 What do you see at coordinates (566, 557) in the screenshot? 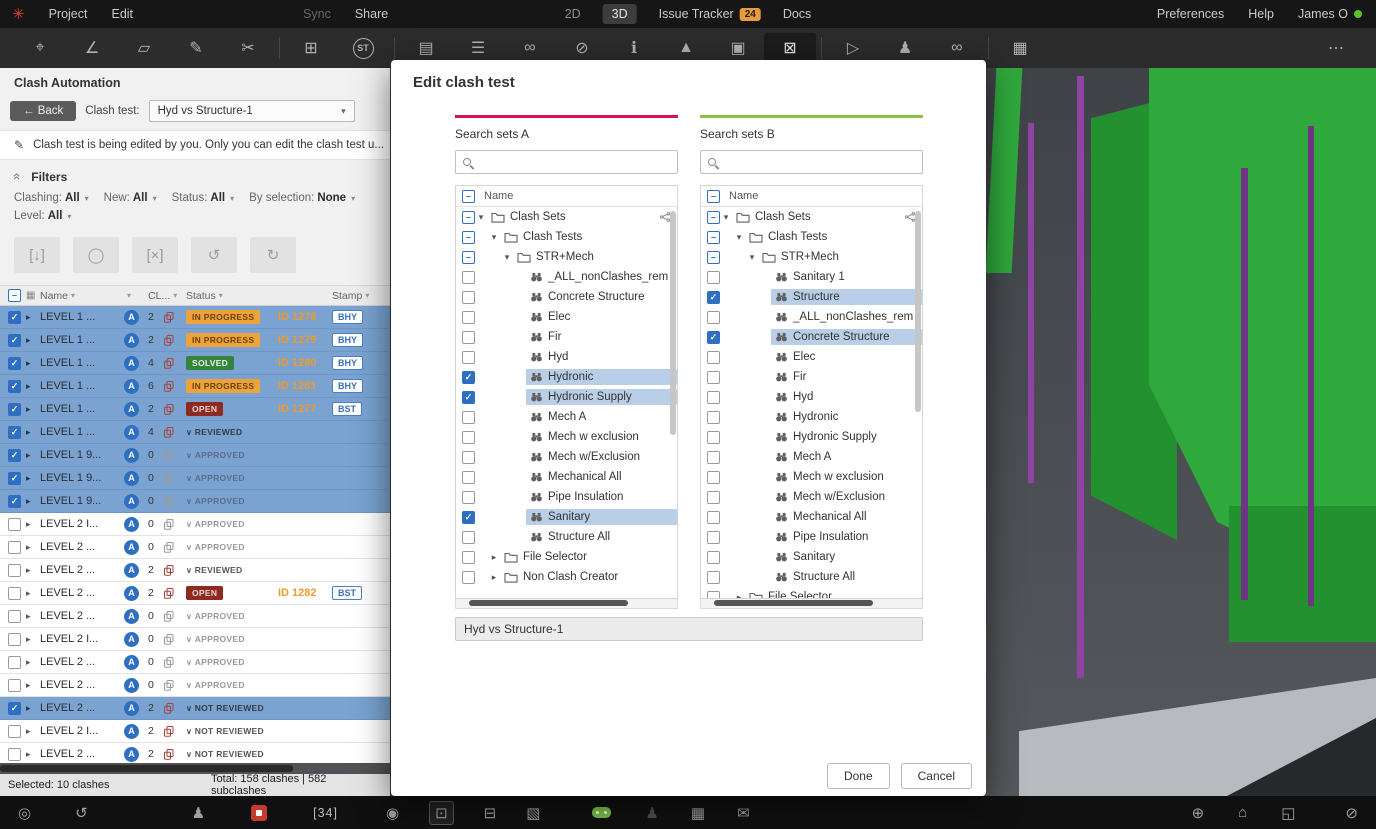
I see `tree-row-file-selector: ▸ File Selector` at bounding box center [566, 557].